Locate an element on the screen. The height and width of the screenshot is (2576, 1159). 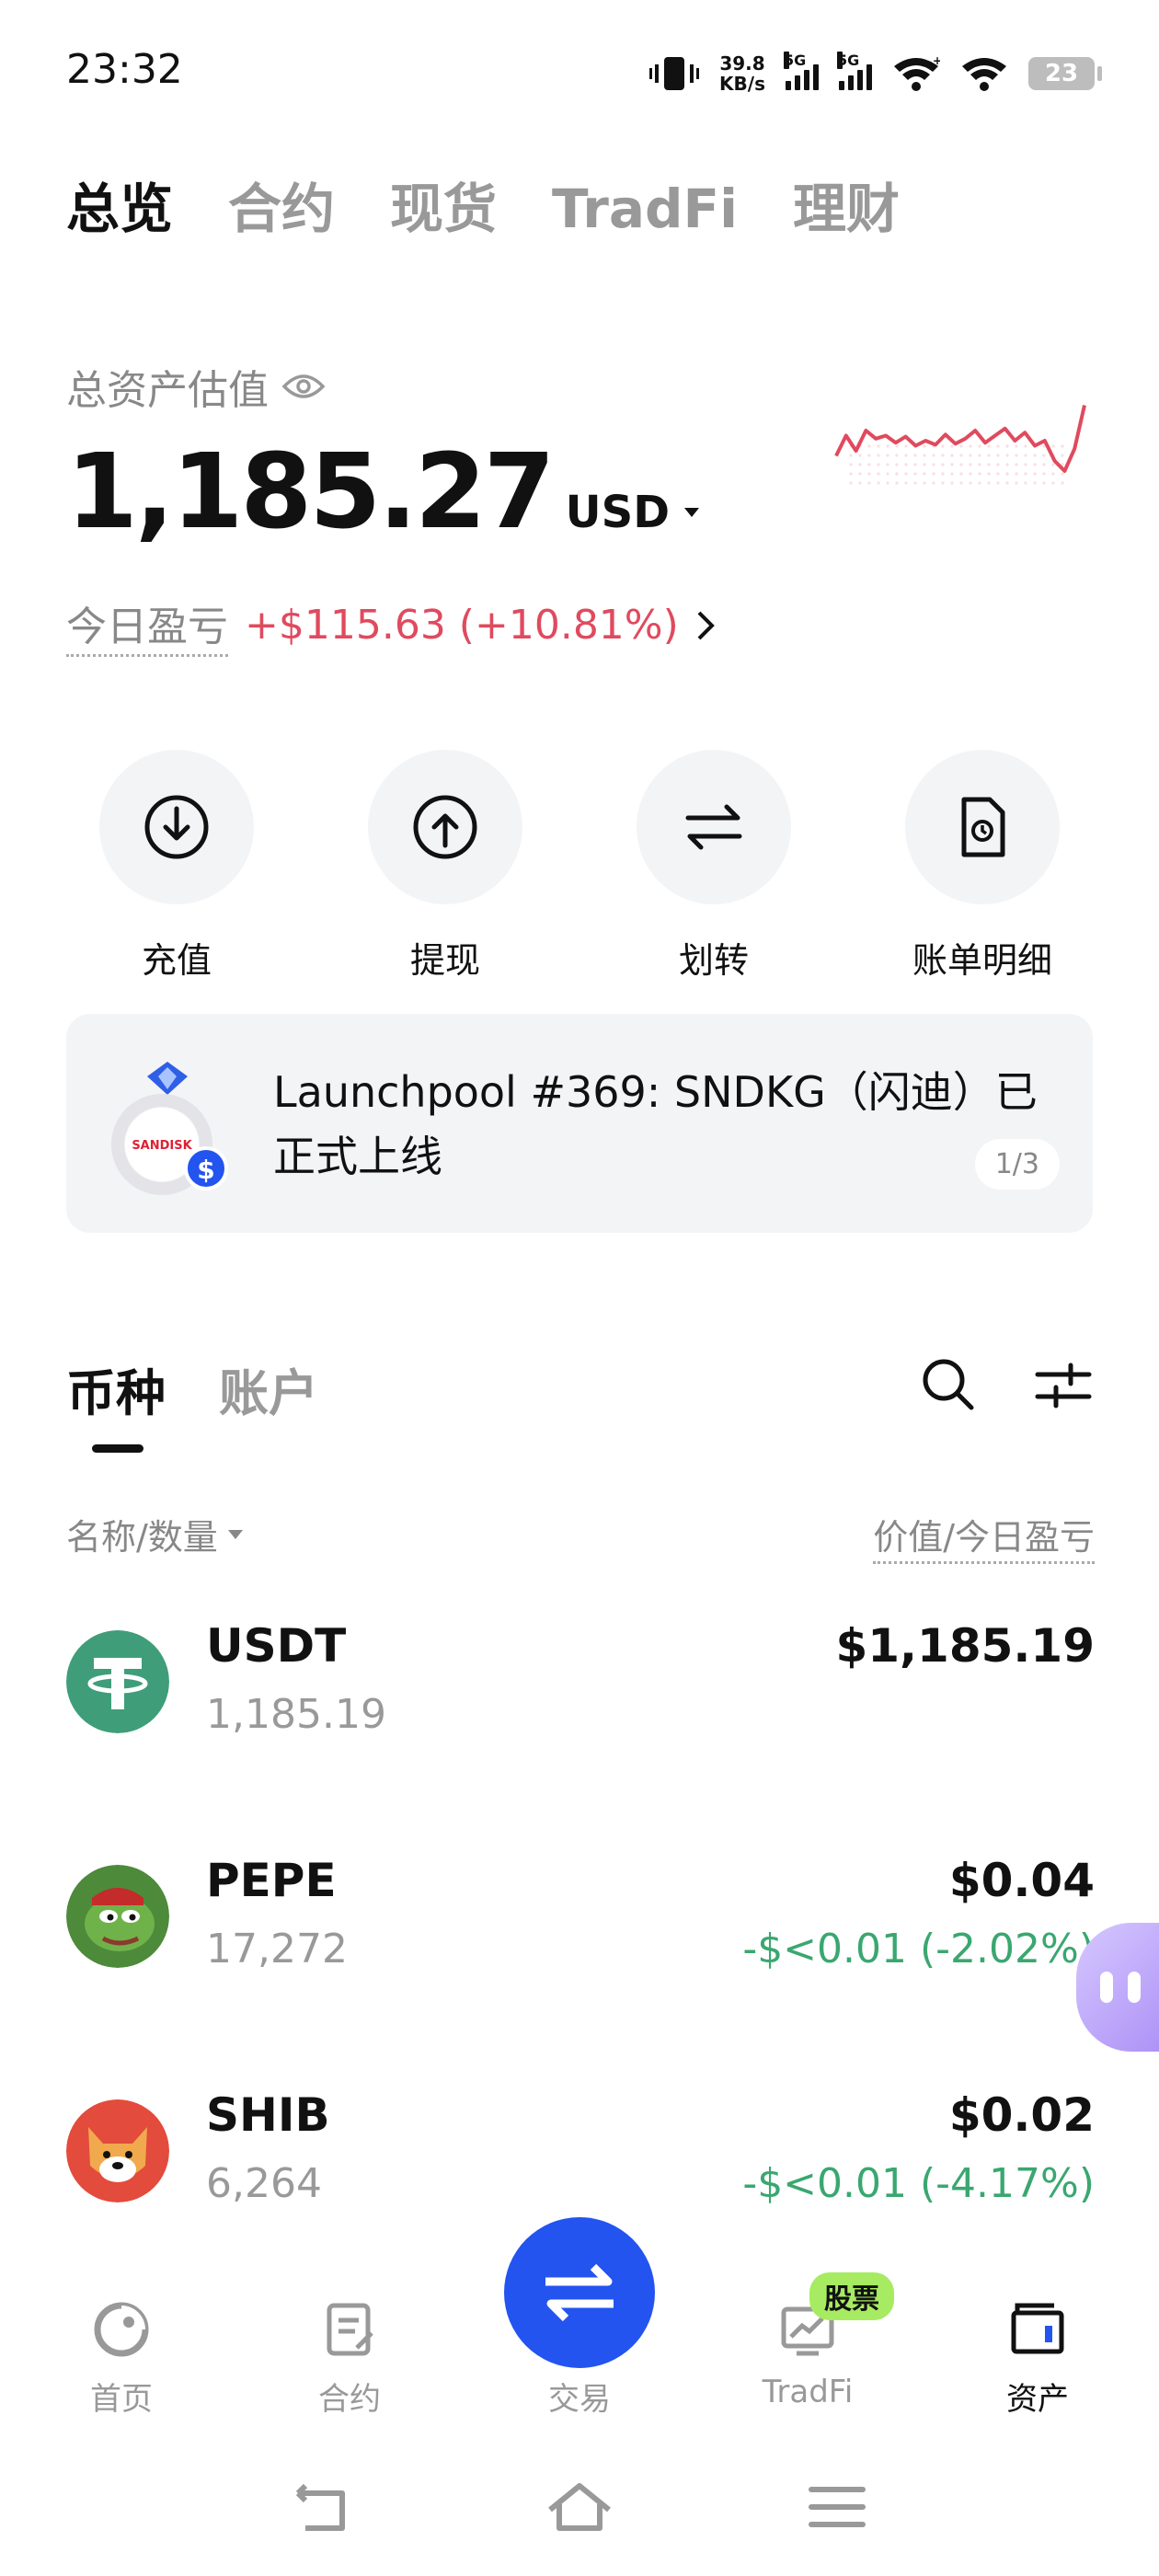
top-tabs: 总览 合约 现货 TradFi 理财 is located at coordinates (483, 204).